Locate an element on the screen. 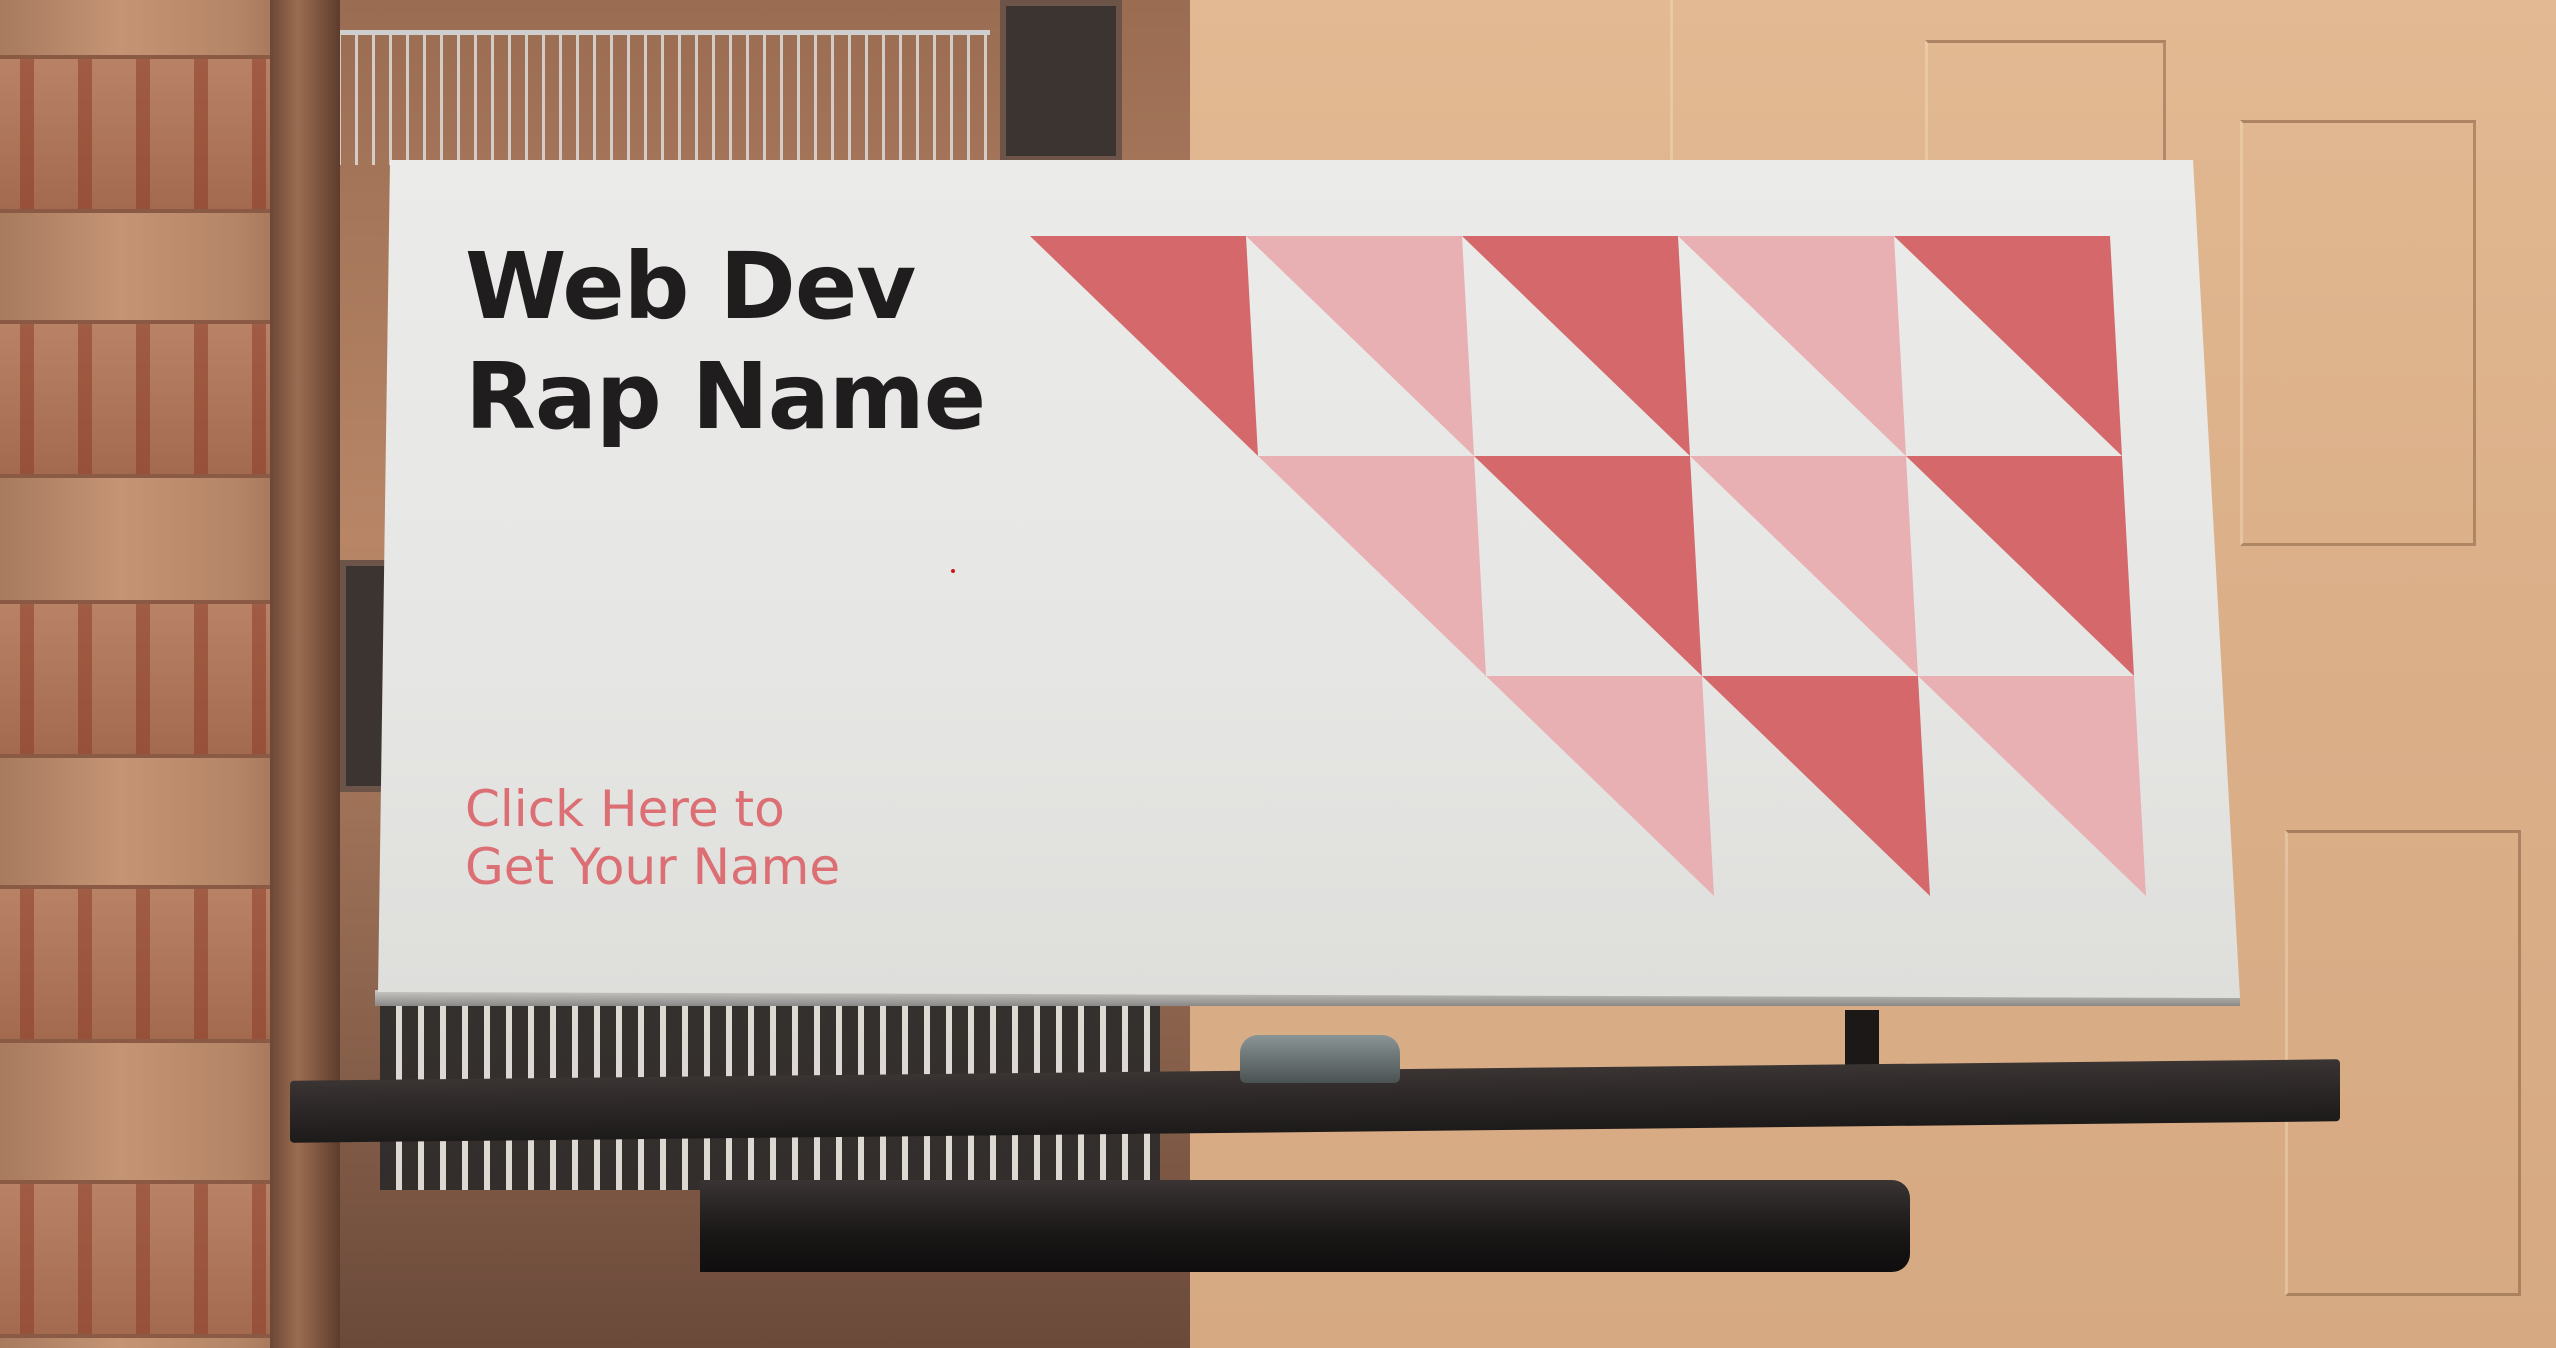 The height and width of the screenshot is (1348, 2556). cta-line-2: Get Your Name is located at coordinates (653, 867).